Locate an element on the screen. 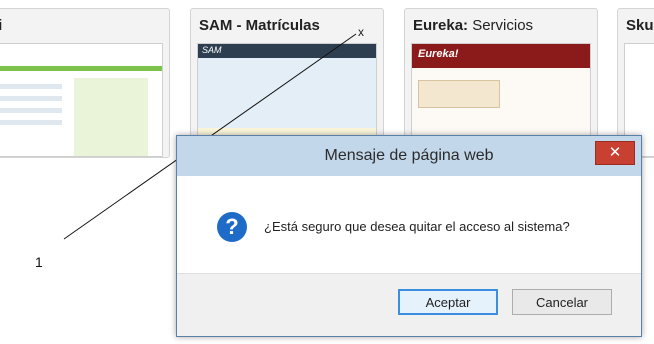  dialog-footer: Aceptar Cancelar is located at coordinates (409, 304).